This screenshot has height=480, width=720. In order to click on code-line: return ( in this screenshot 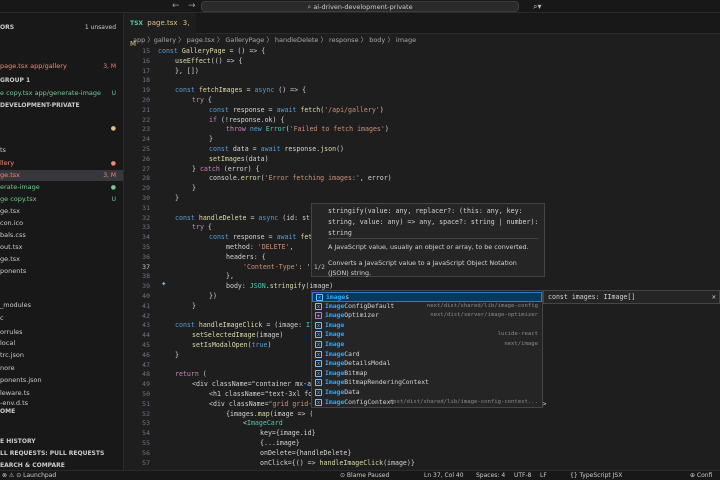, I will do `click(191, 375)`.